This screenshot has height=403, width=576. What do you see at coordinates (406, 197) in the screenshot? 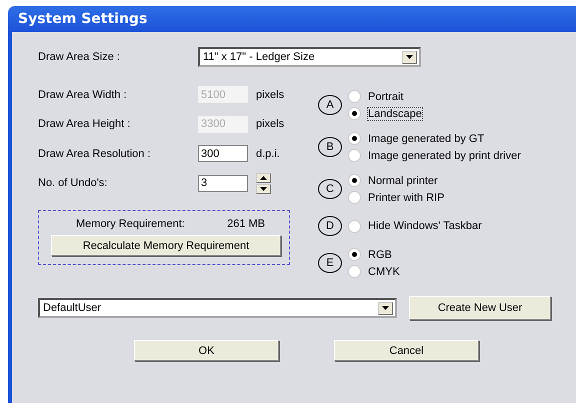
I see `radio-label: Printer with RIP` at bounding box center [406, 197].